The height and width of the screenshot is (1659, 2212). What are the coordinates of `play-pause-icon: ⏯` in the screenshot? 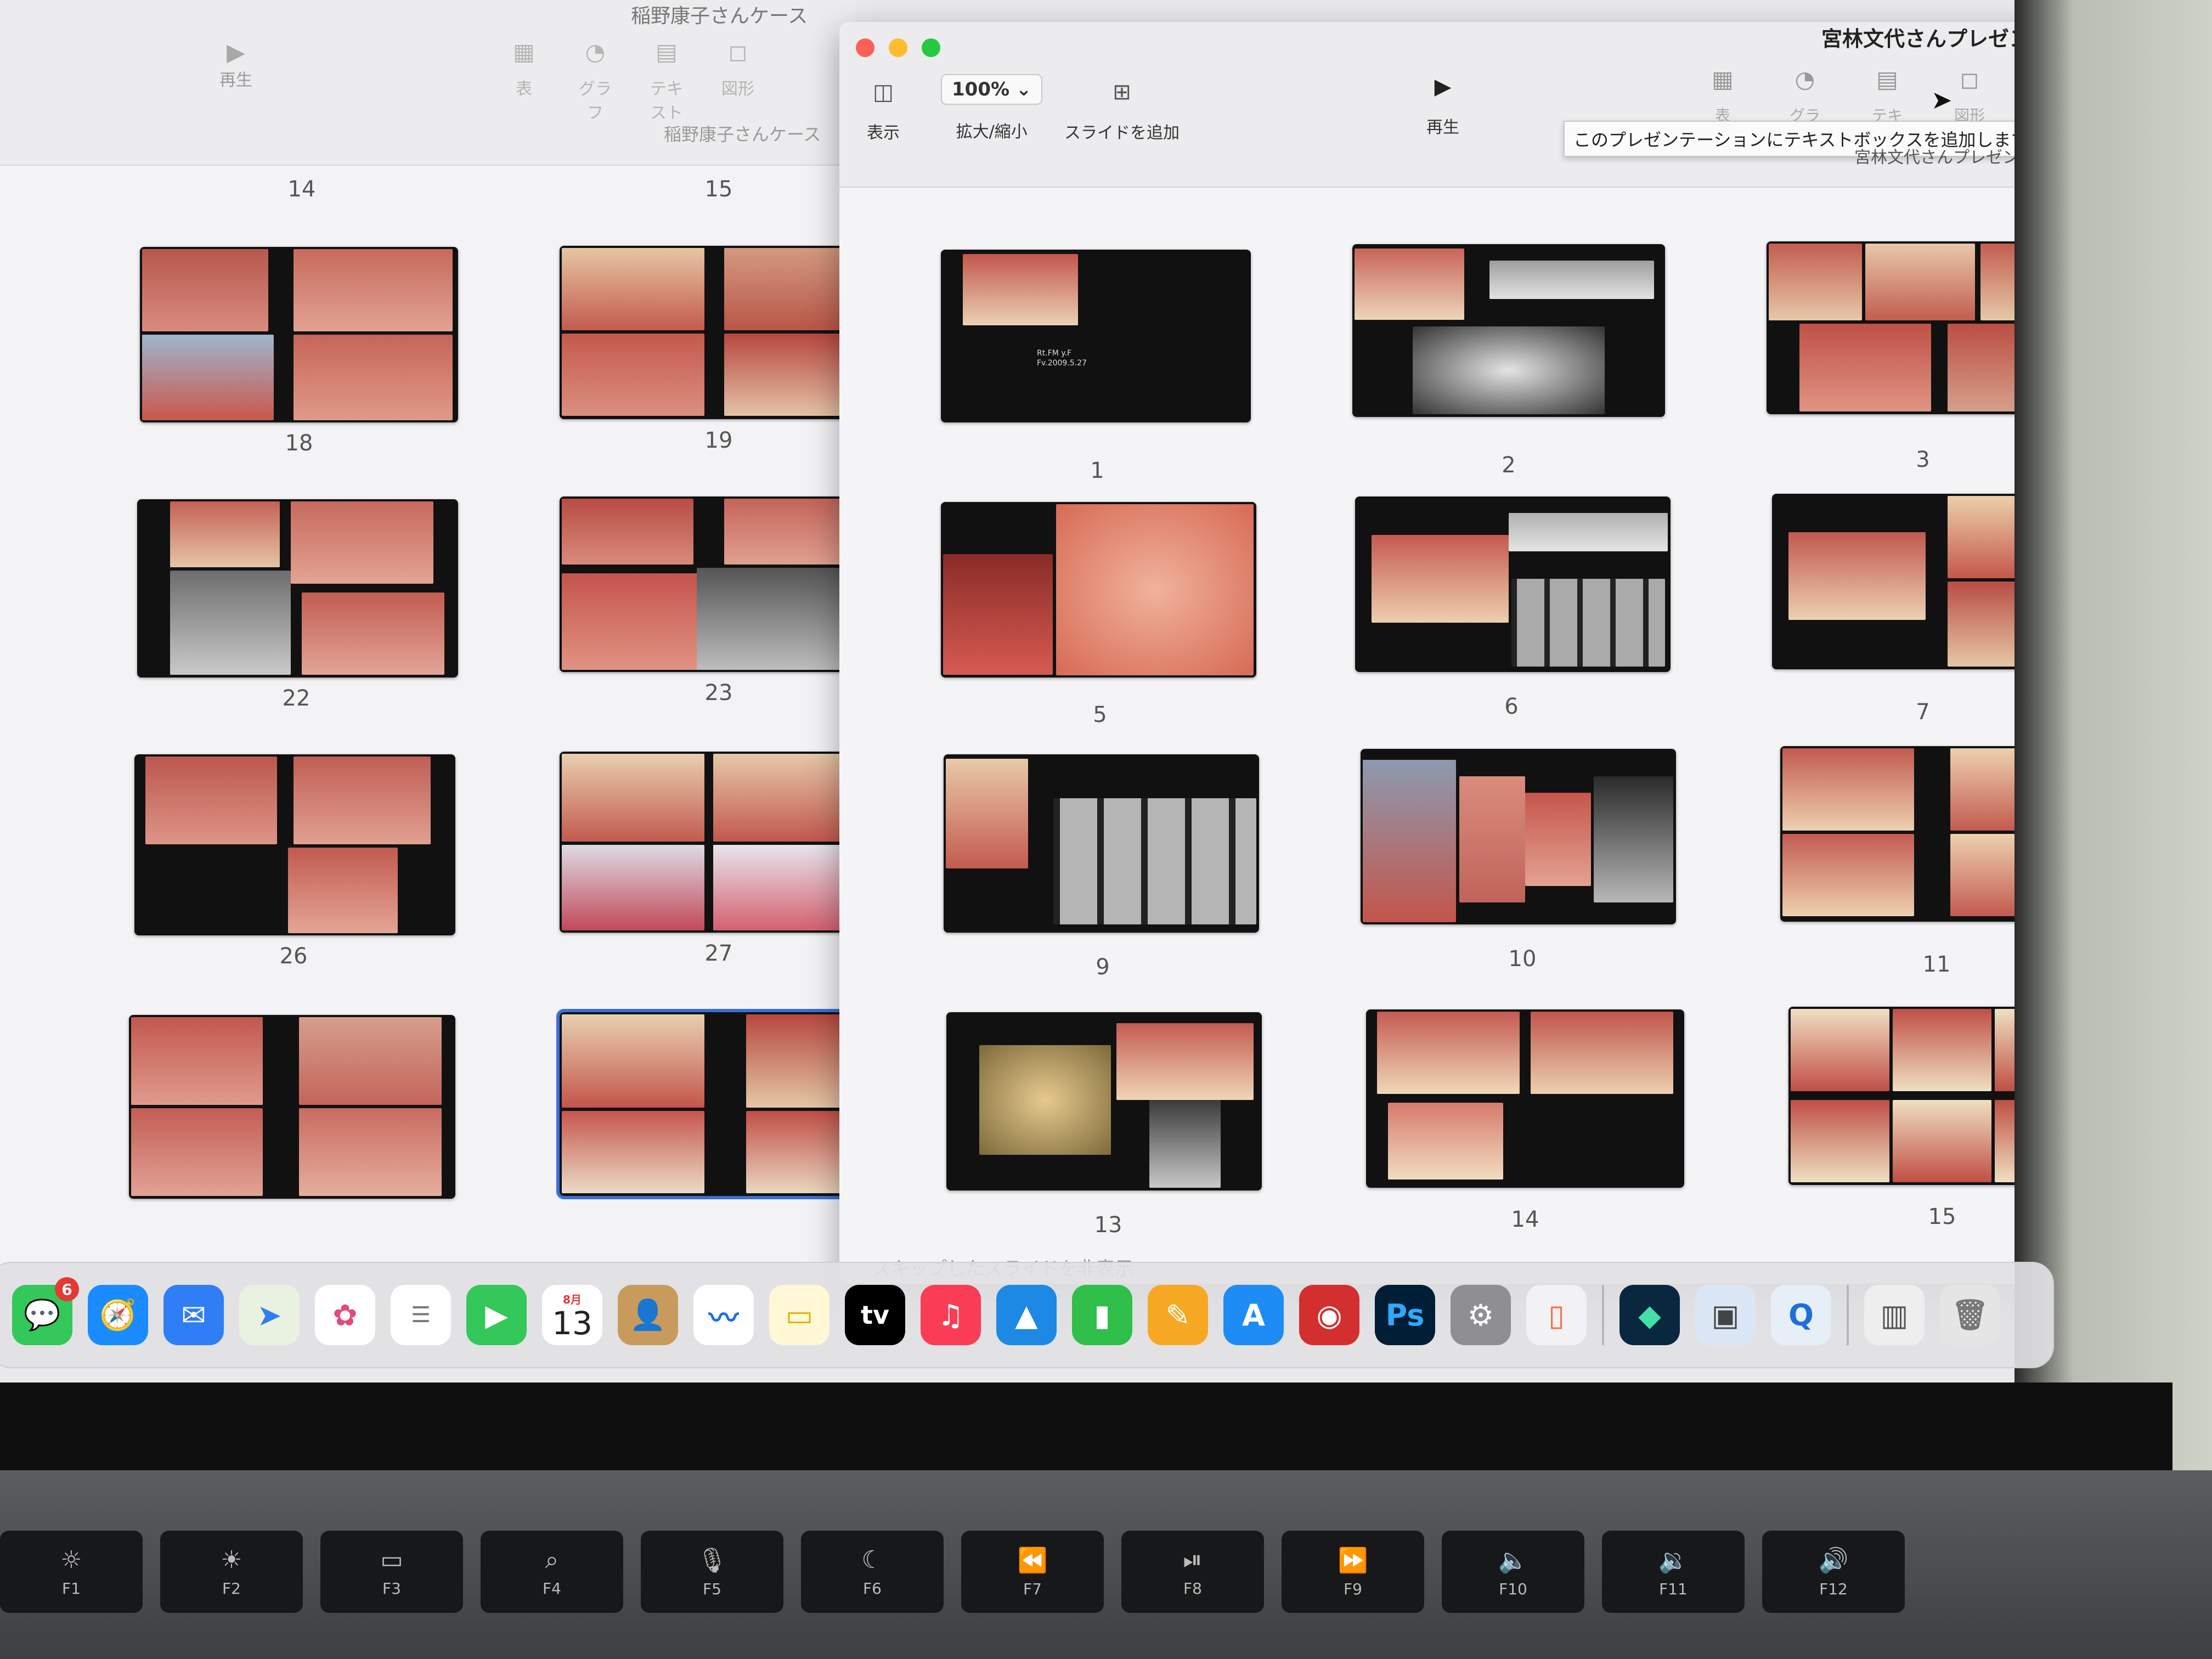 It's located at (1193, 1560).